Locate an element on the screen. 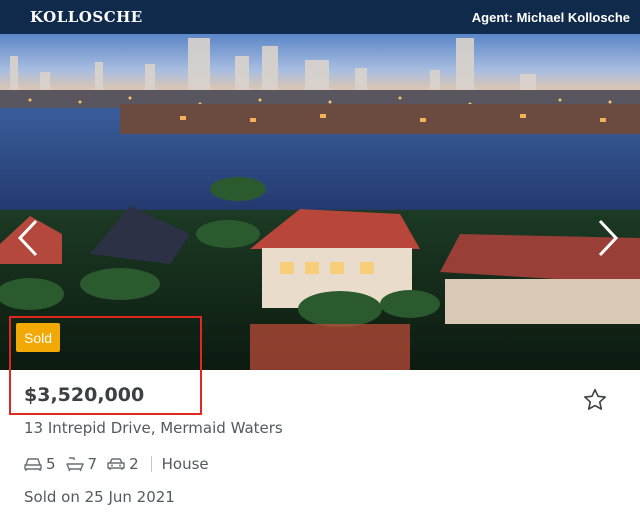  listing-price: $3,520,000 is located at coordinates (84, 395).